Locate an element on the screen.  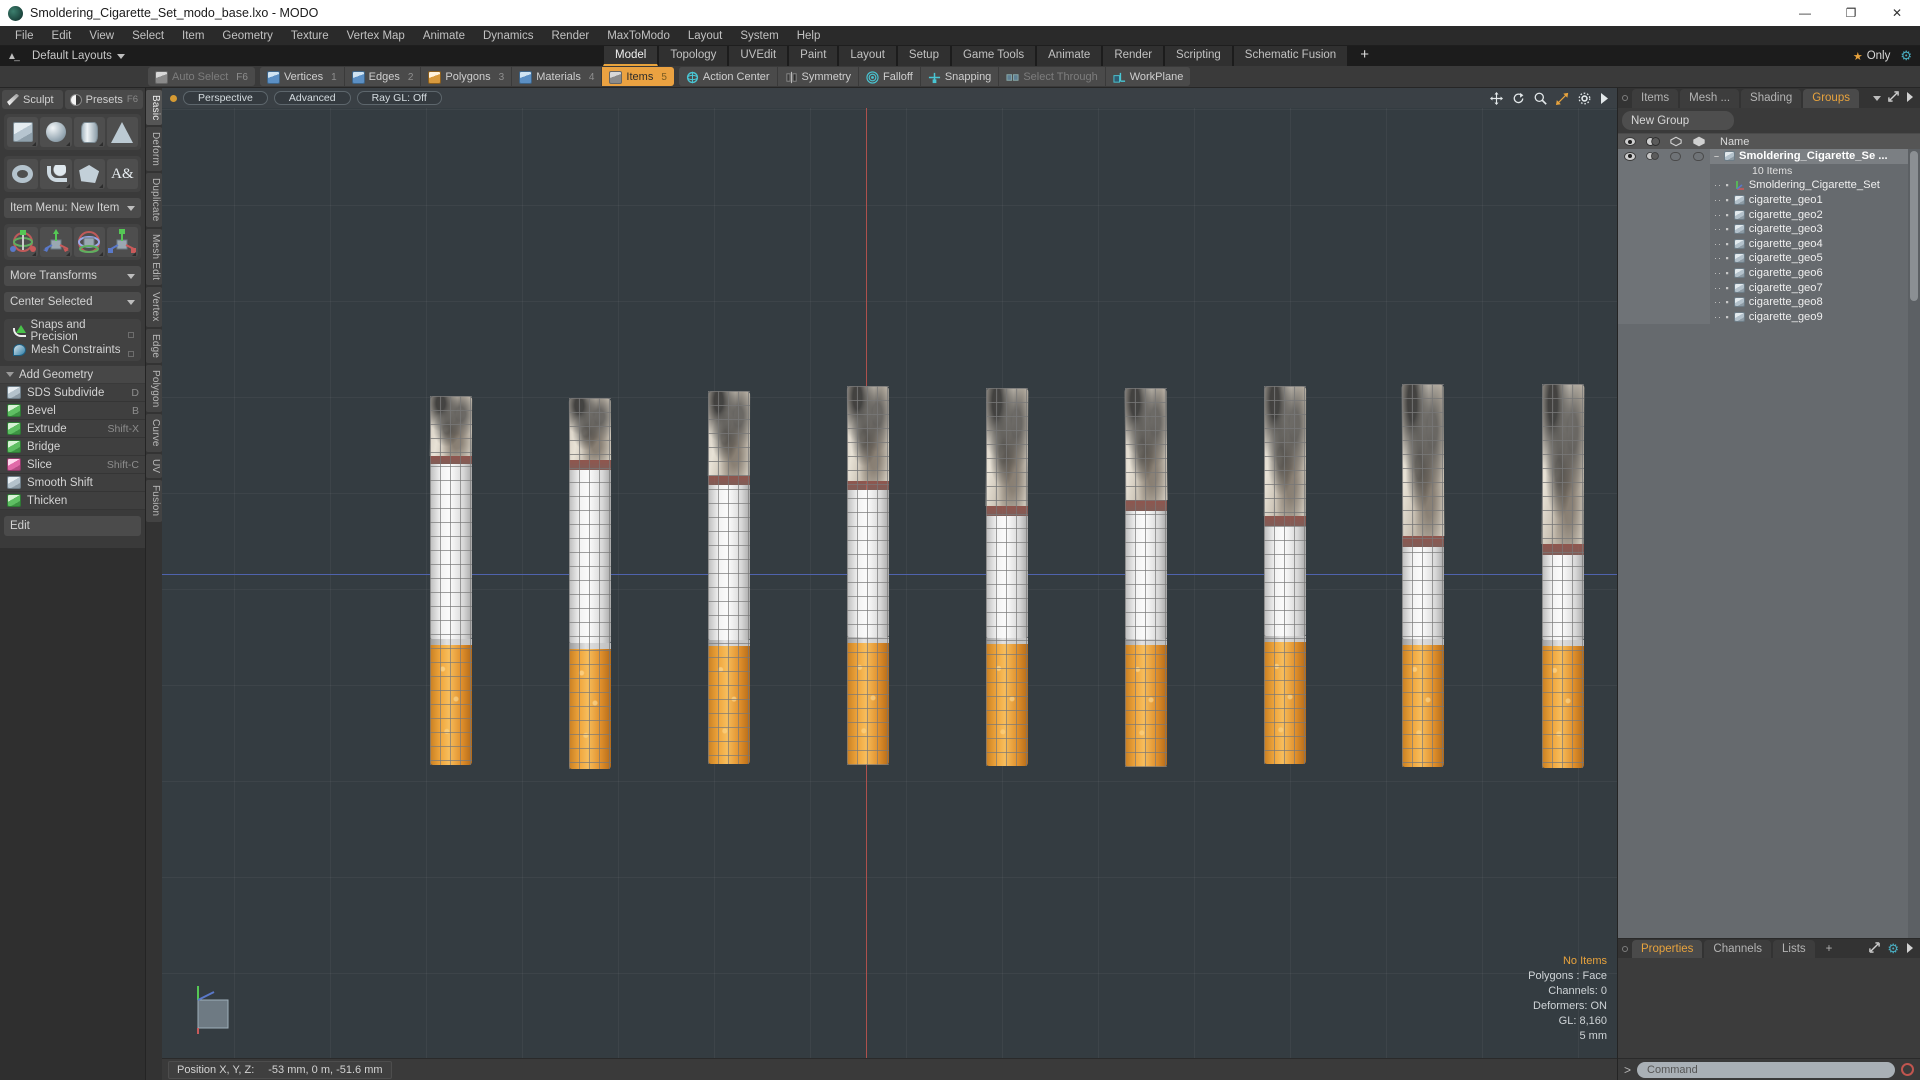
menu-item-view: View is located at coordinates (101, 36).